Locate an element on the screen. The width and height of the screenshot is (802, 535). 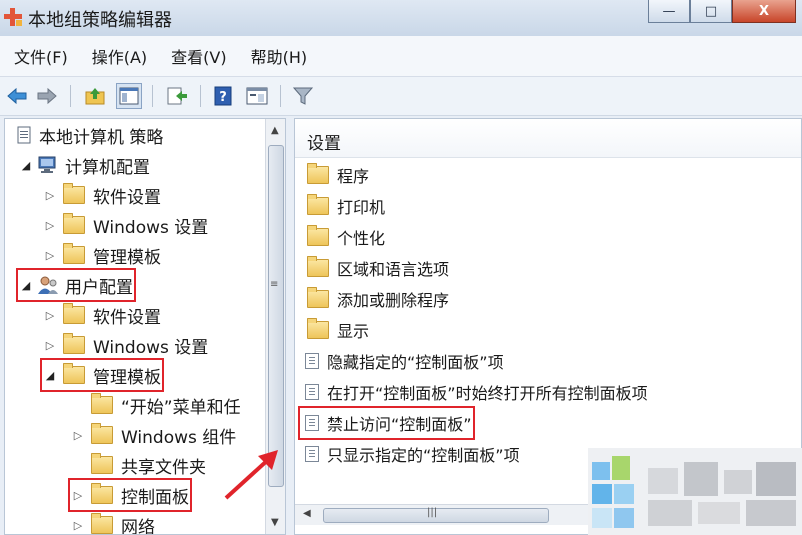
tree-item-label: 本地计算机 策略 is located at coordinates (101, 137).